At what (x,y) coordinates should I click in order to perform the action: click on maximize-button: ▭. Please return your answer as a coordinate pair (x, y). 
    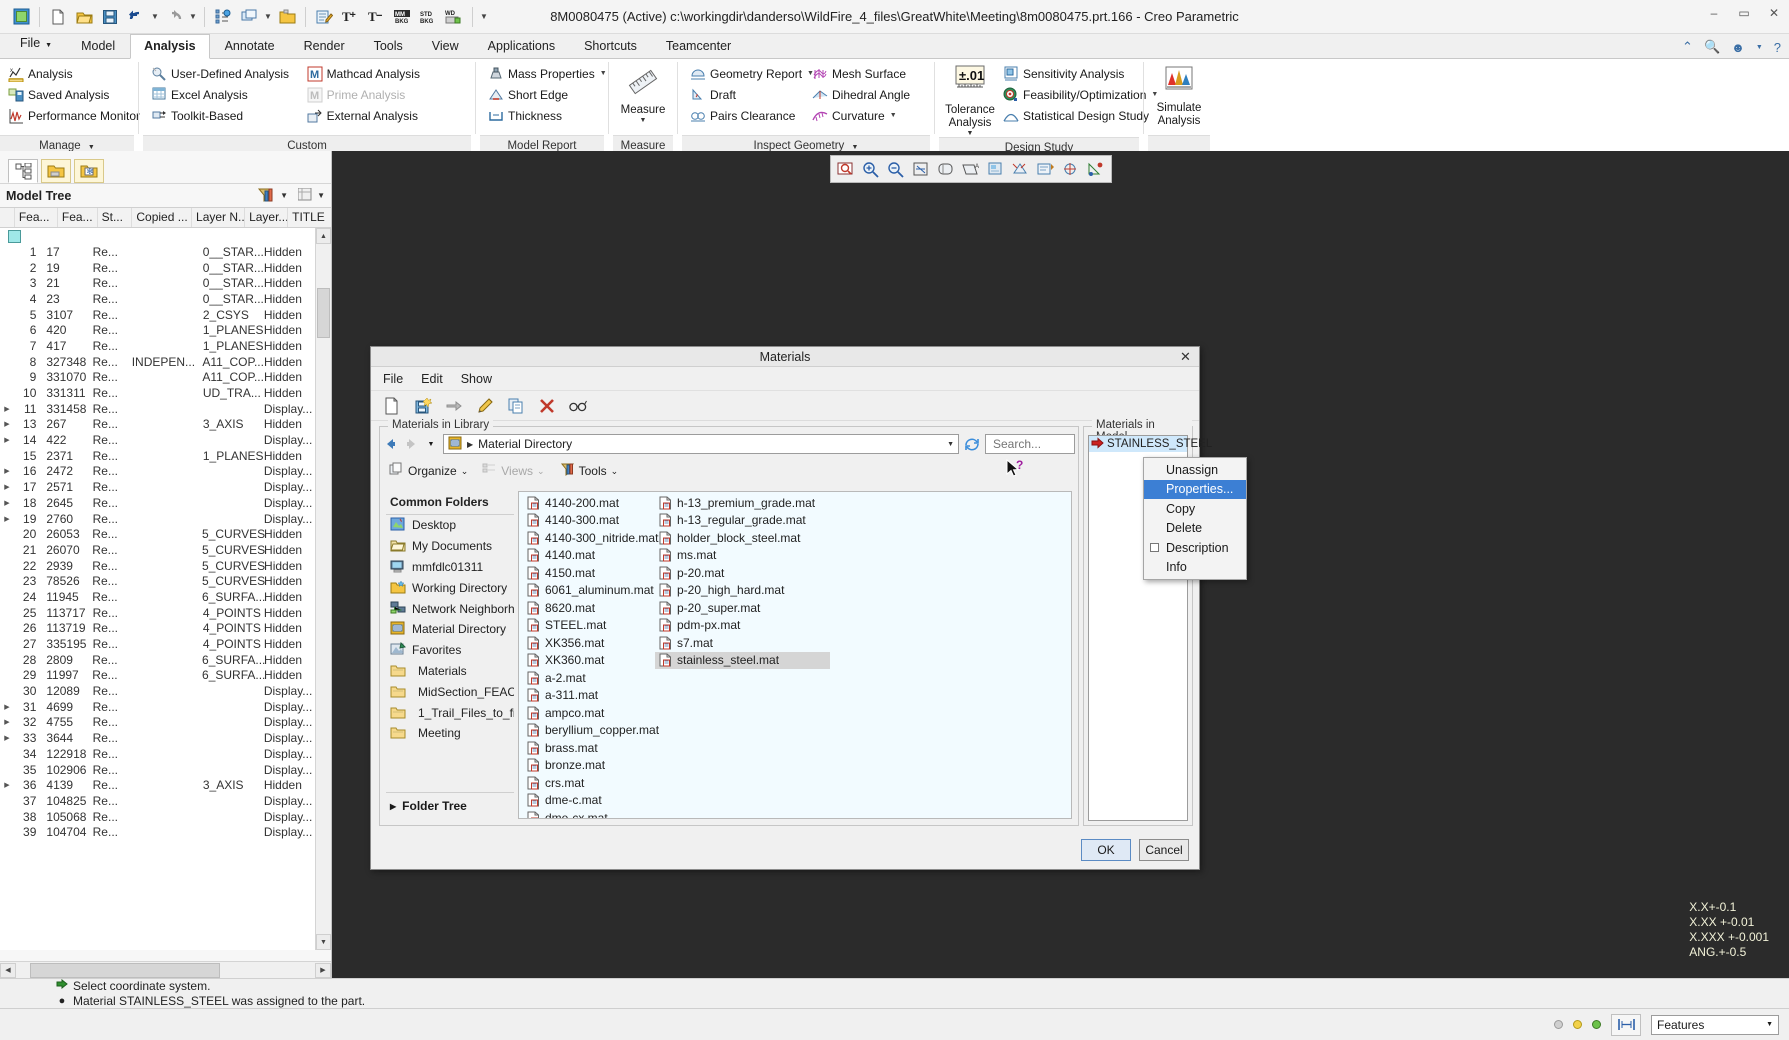
    Looking at the image, I should click on (1744, 13).